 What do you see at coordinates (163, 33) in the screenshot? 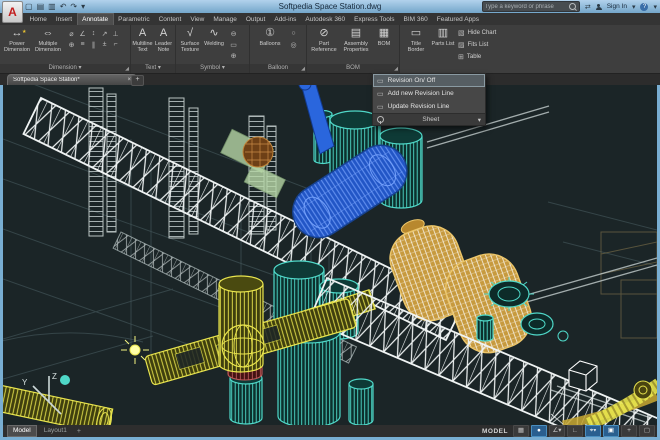
I see `leader-note-icon: A` at bounding box center [163, 33].